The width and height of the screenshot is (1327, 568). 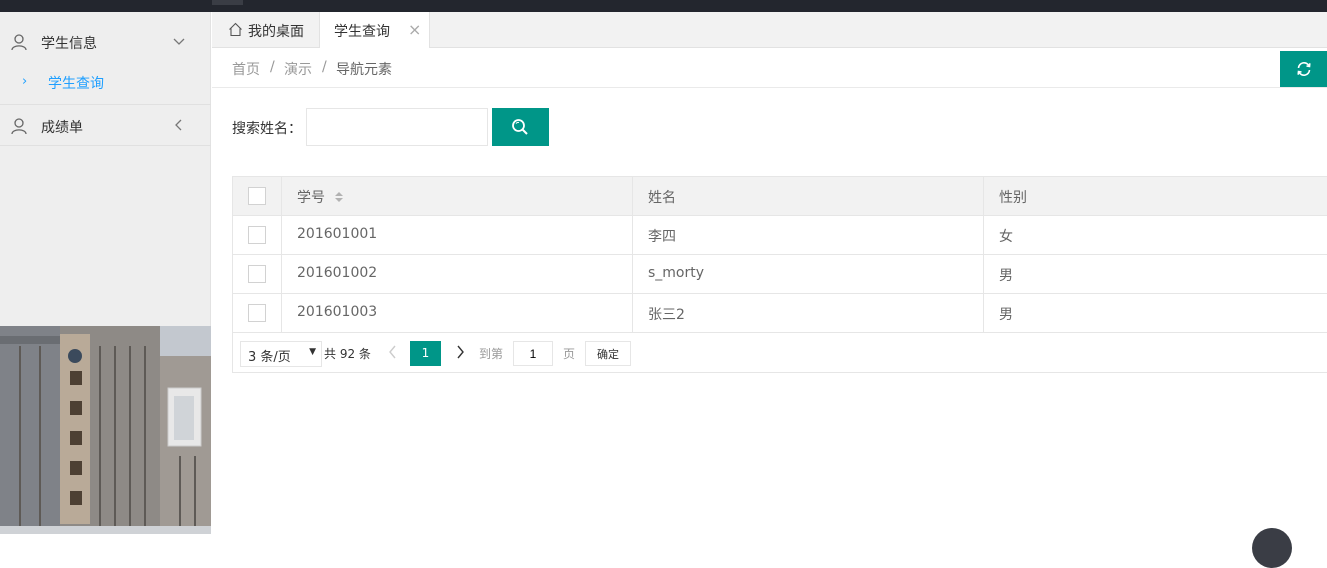 I want to click on breadcrumb-home: 首页, so click(x=246, y=69).